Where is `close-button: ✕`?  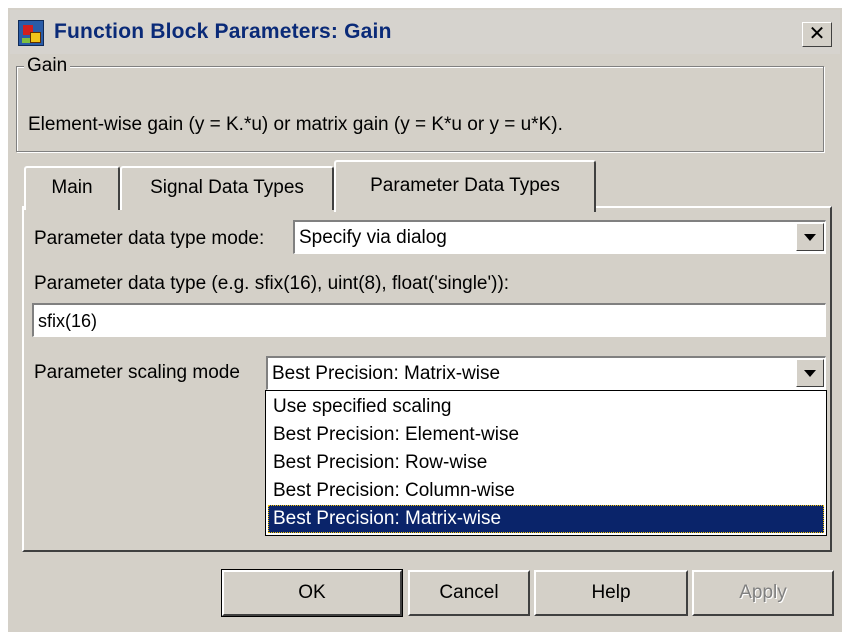
close-button: ✕ is located at coordinates (817, 34).